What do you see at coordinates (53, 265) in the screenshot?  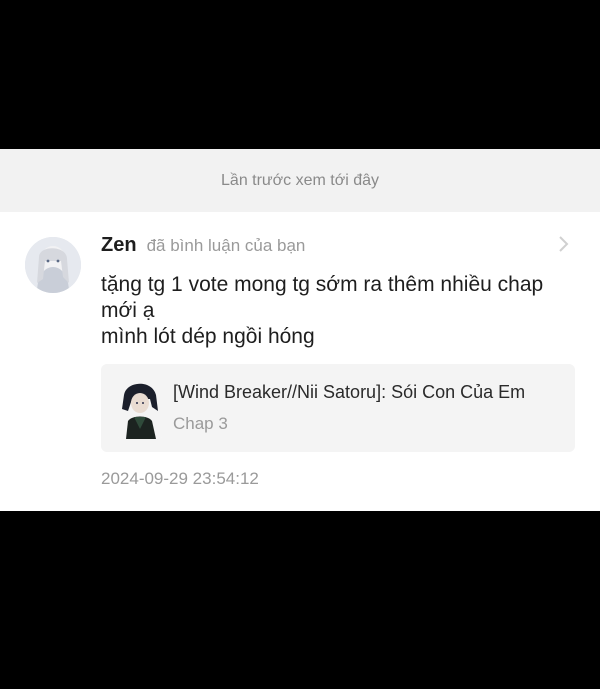 I see `user-avatar` at bounding box center [53, 265].